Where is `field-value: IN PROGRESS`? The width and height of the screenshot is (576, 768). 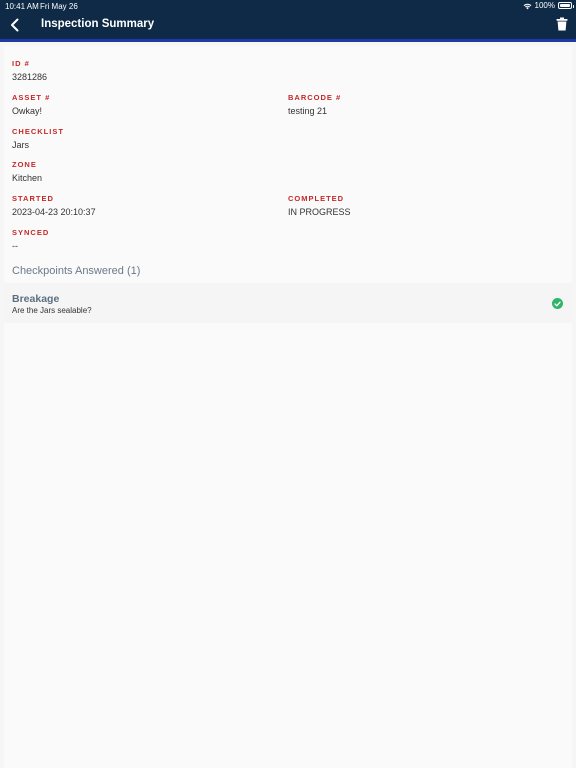
field-value: IN PROGRESS is located at coordinates (319, 212).